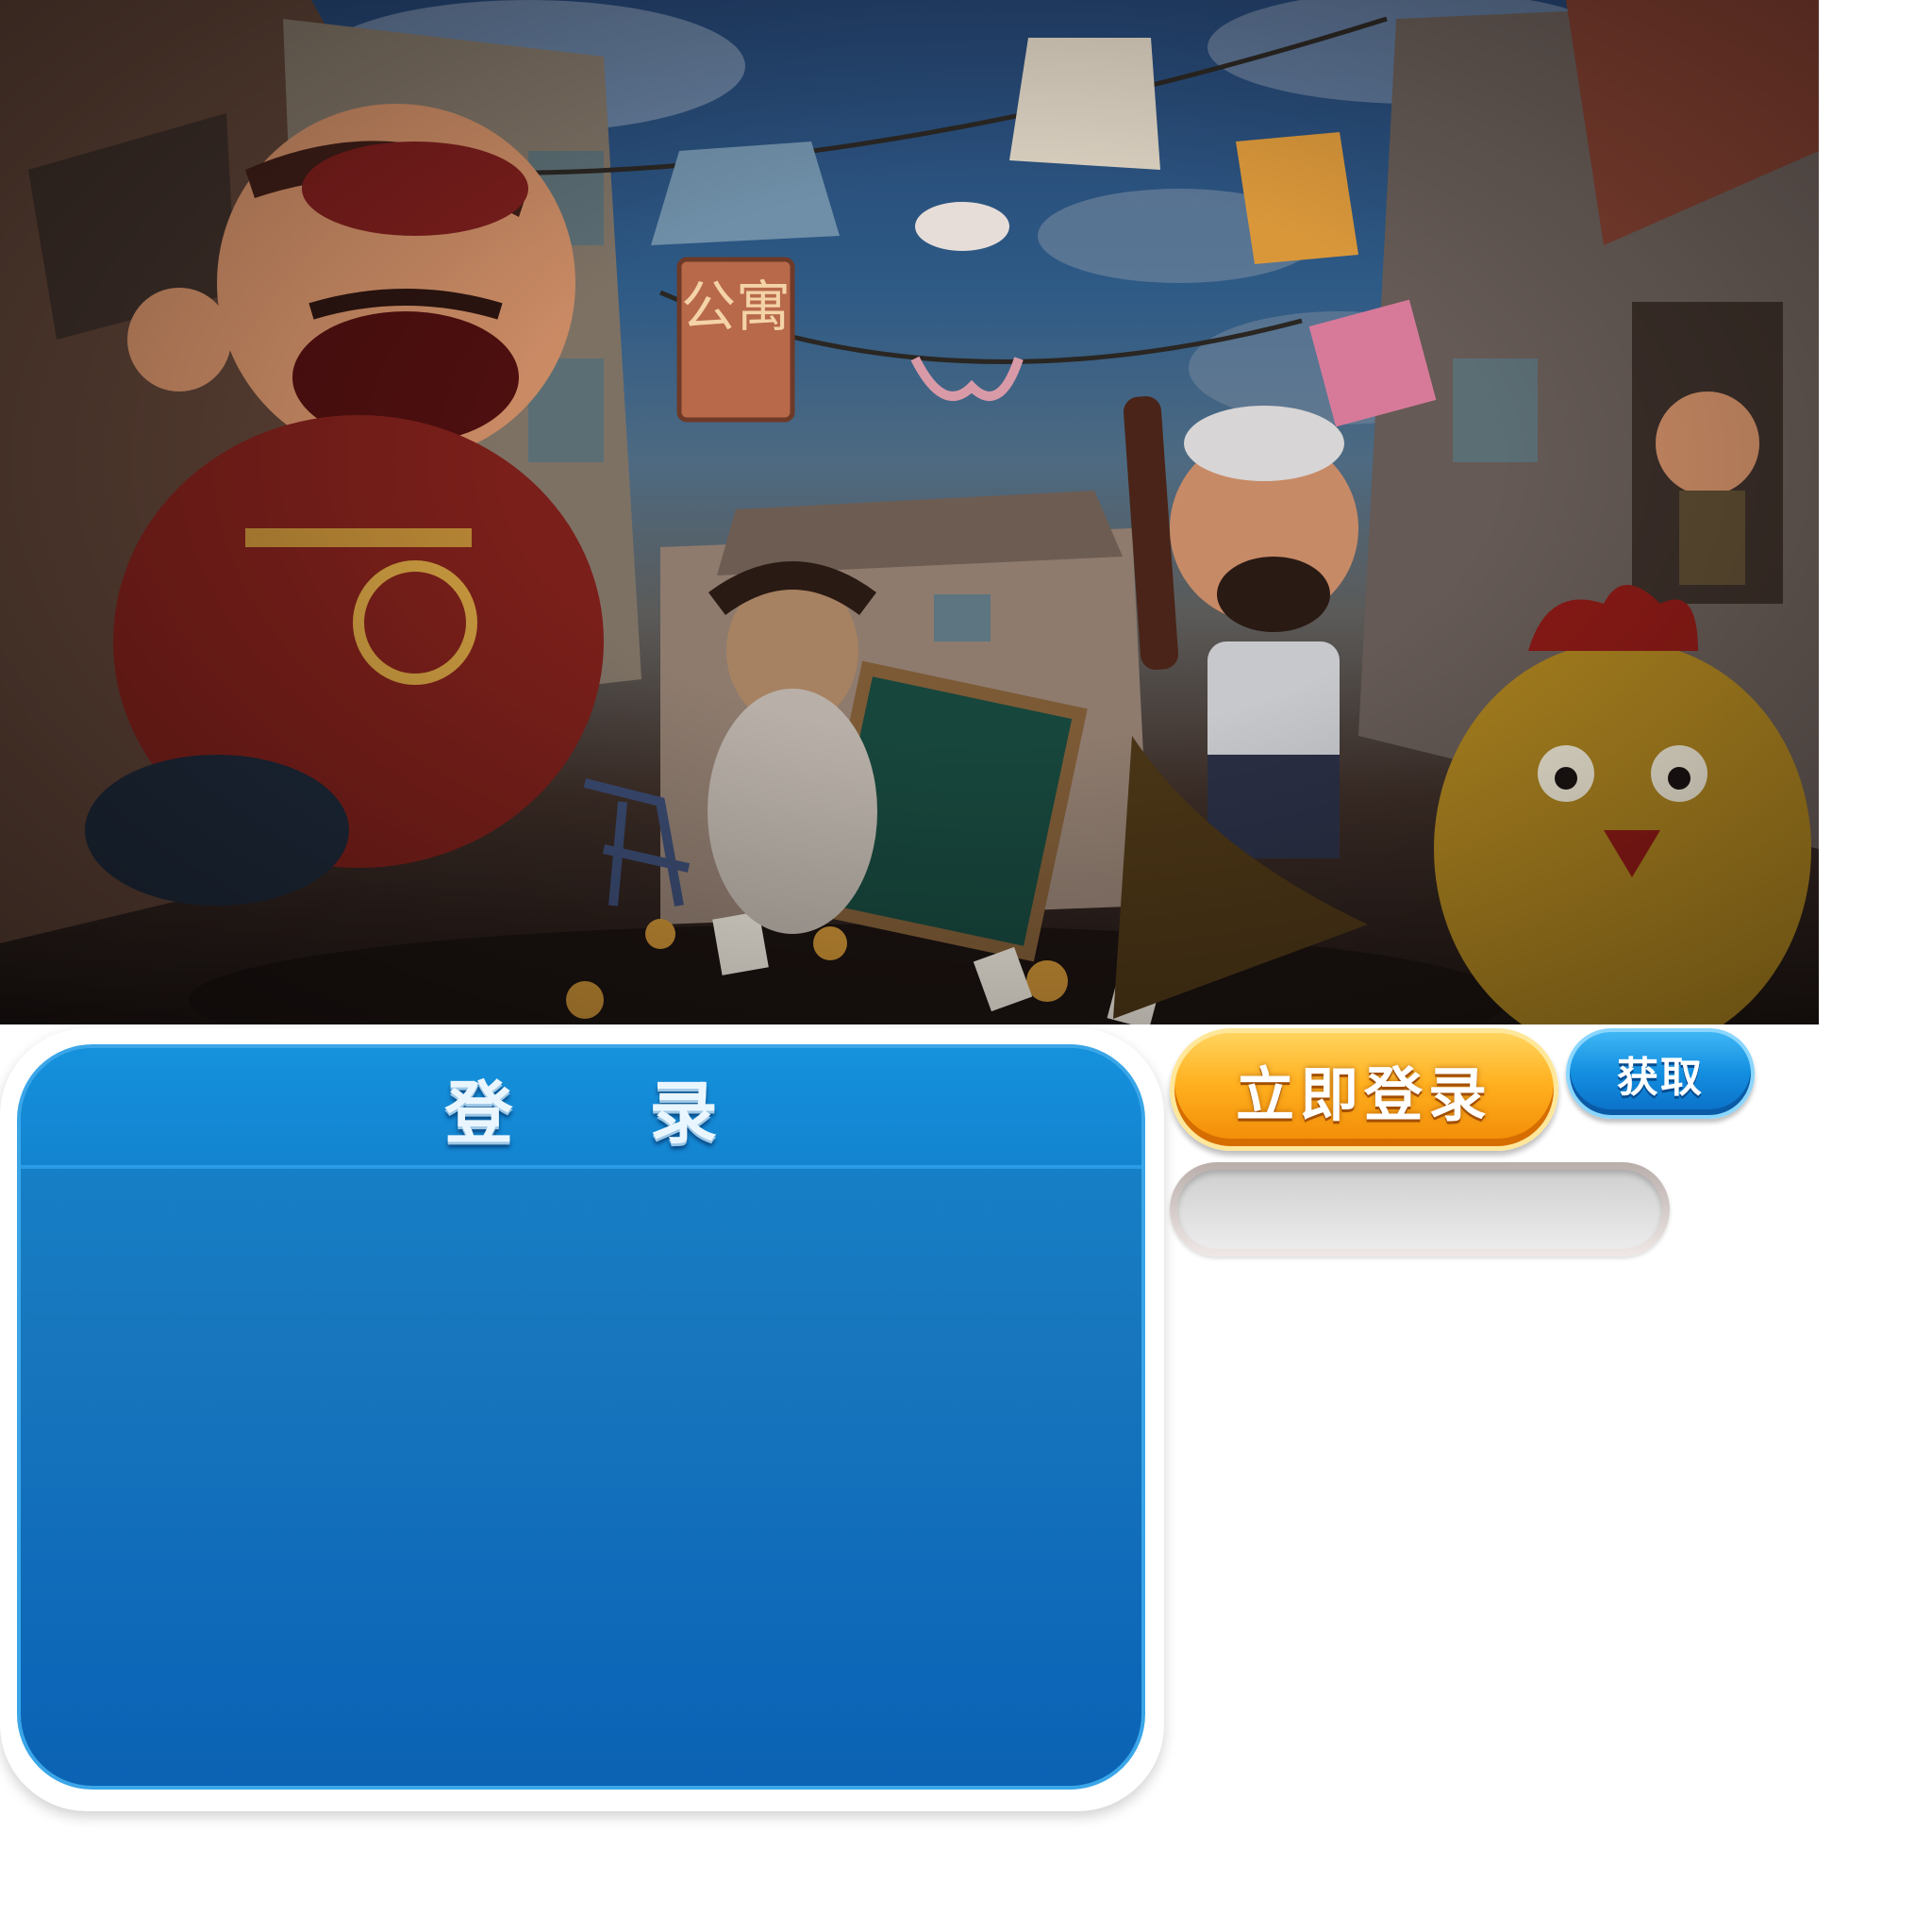 This screenshot has height=1932, width=1932. What do you see at coordinates (1660, 1074) in the screenshot?
I see `get-code-button: 获取` at bounding box center [1660, 1074].